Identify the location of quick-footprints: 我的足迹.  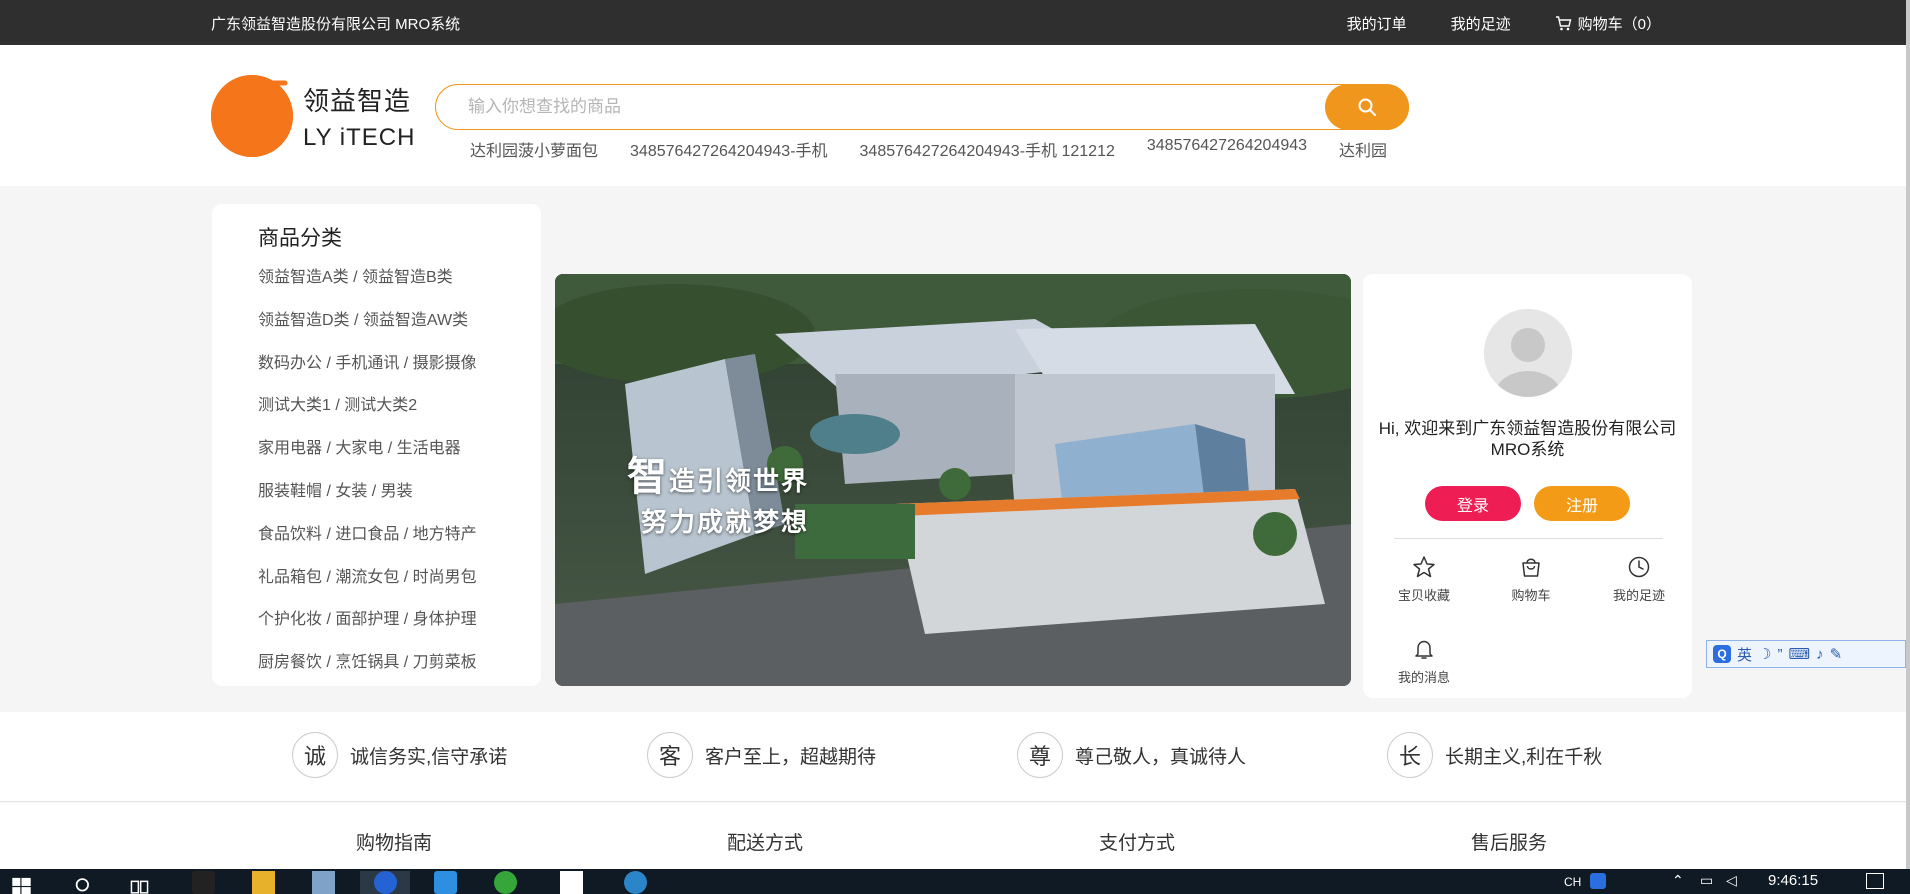
(1639, 579).